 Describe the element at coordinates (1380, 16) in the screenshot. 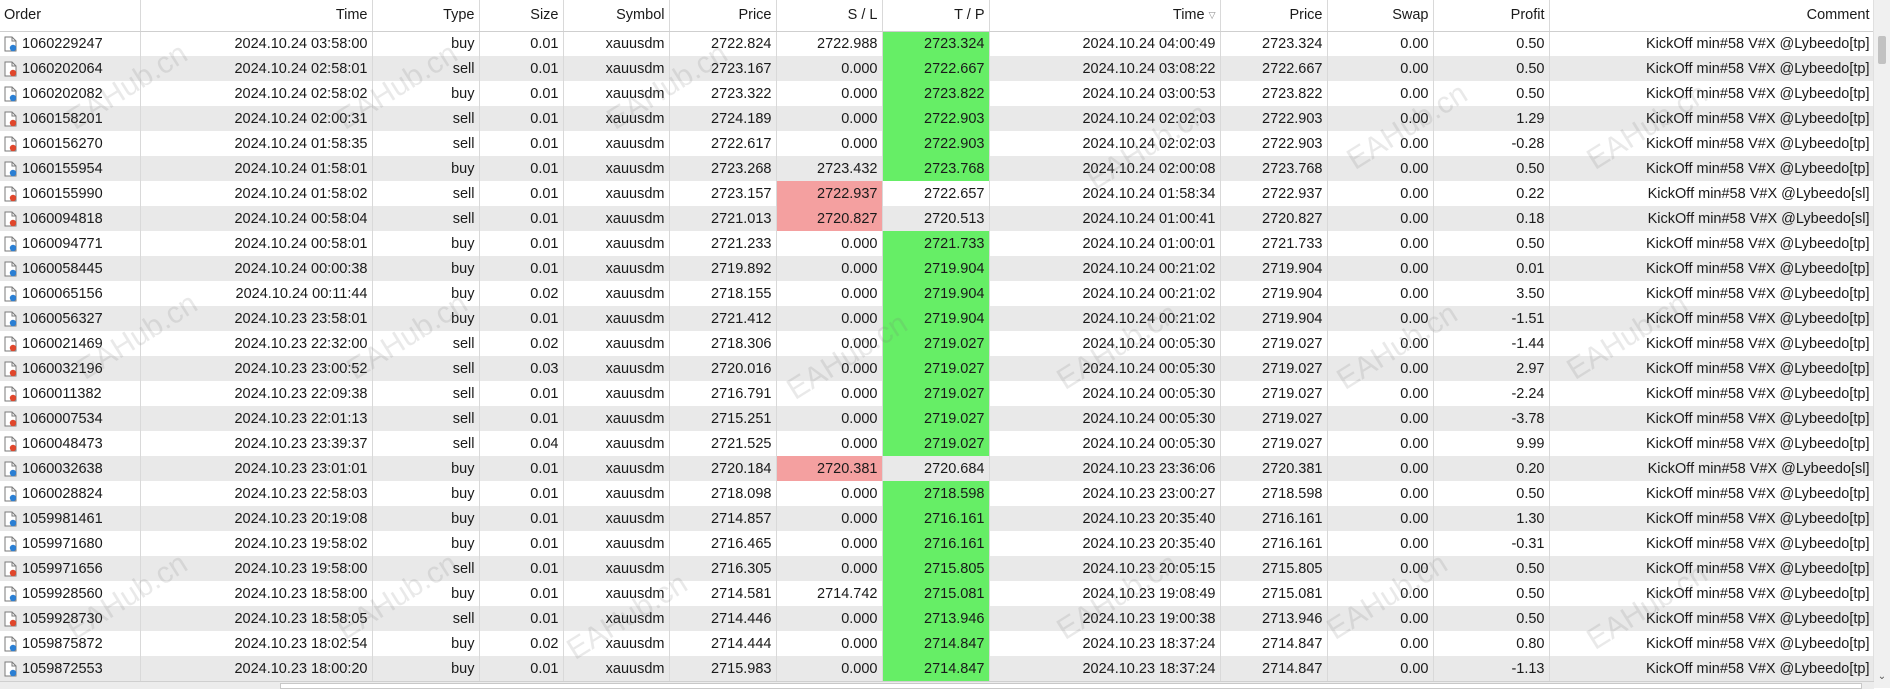

I see `column-header-swap: Swap` at that location.